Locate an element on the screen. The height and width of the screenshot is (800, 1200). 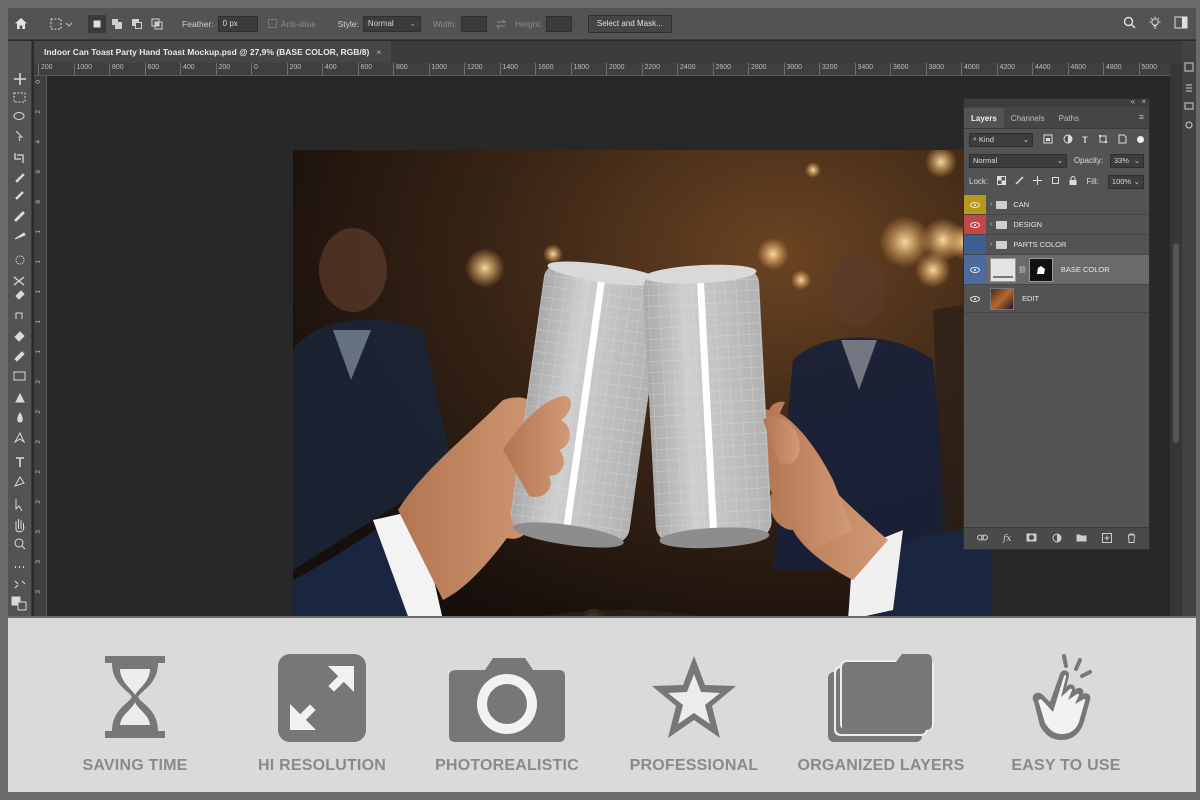
lock-row: Lock: Fill: 100% ⌄ is located at coordinates (1056, 181).